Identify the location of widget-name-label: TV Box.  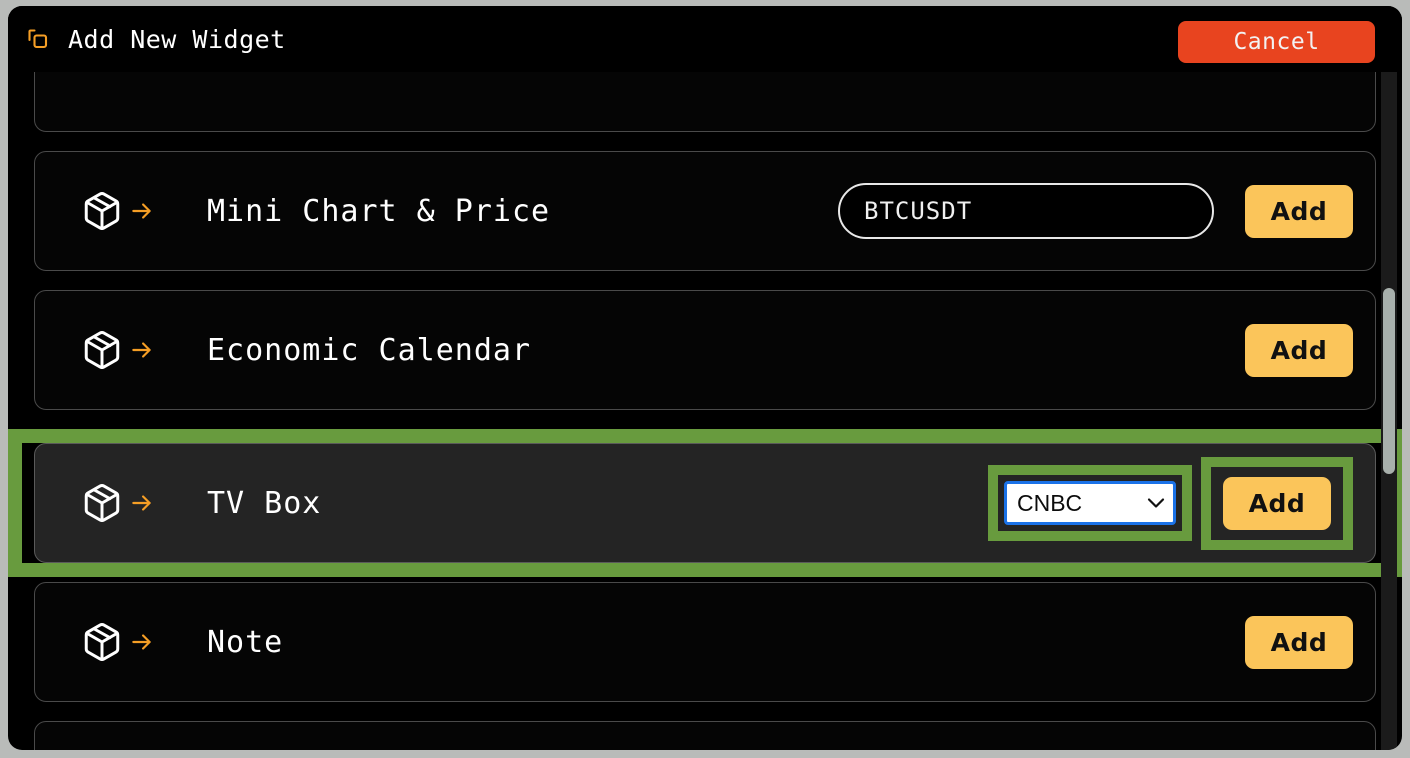
(264, 503).